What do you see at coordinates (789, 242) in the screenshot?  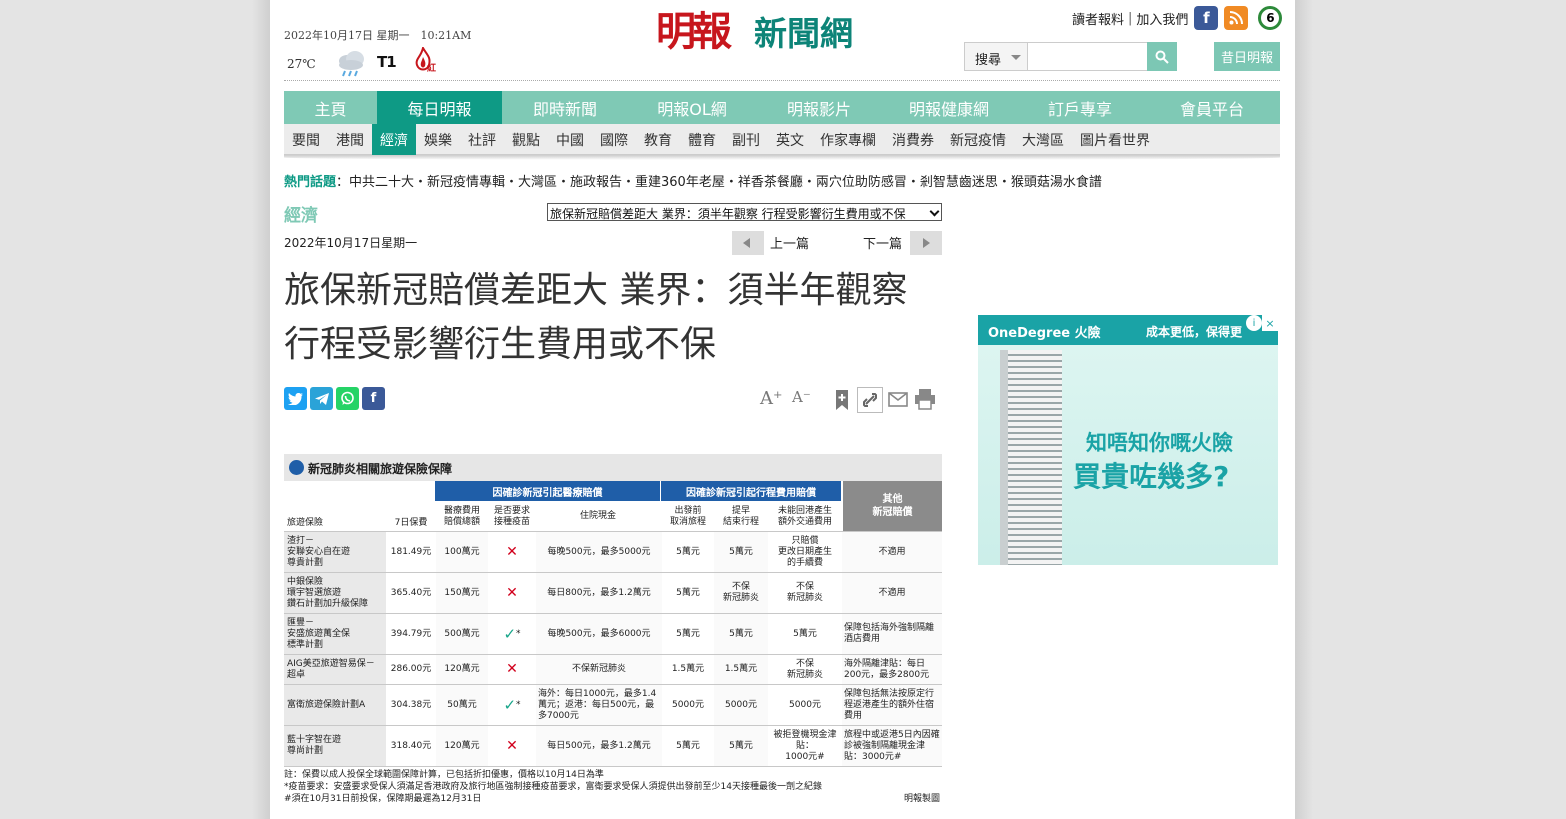 I see `prev-article-link: 上一篇` at bounding box center [789, 242].